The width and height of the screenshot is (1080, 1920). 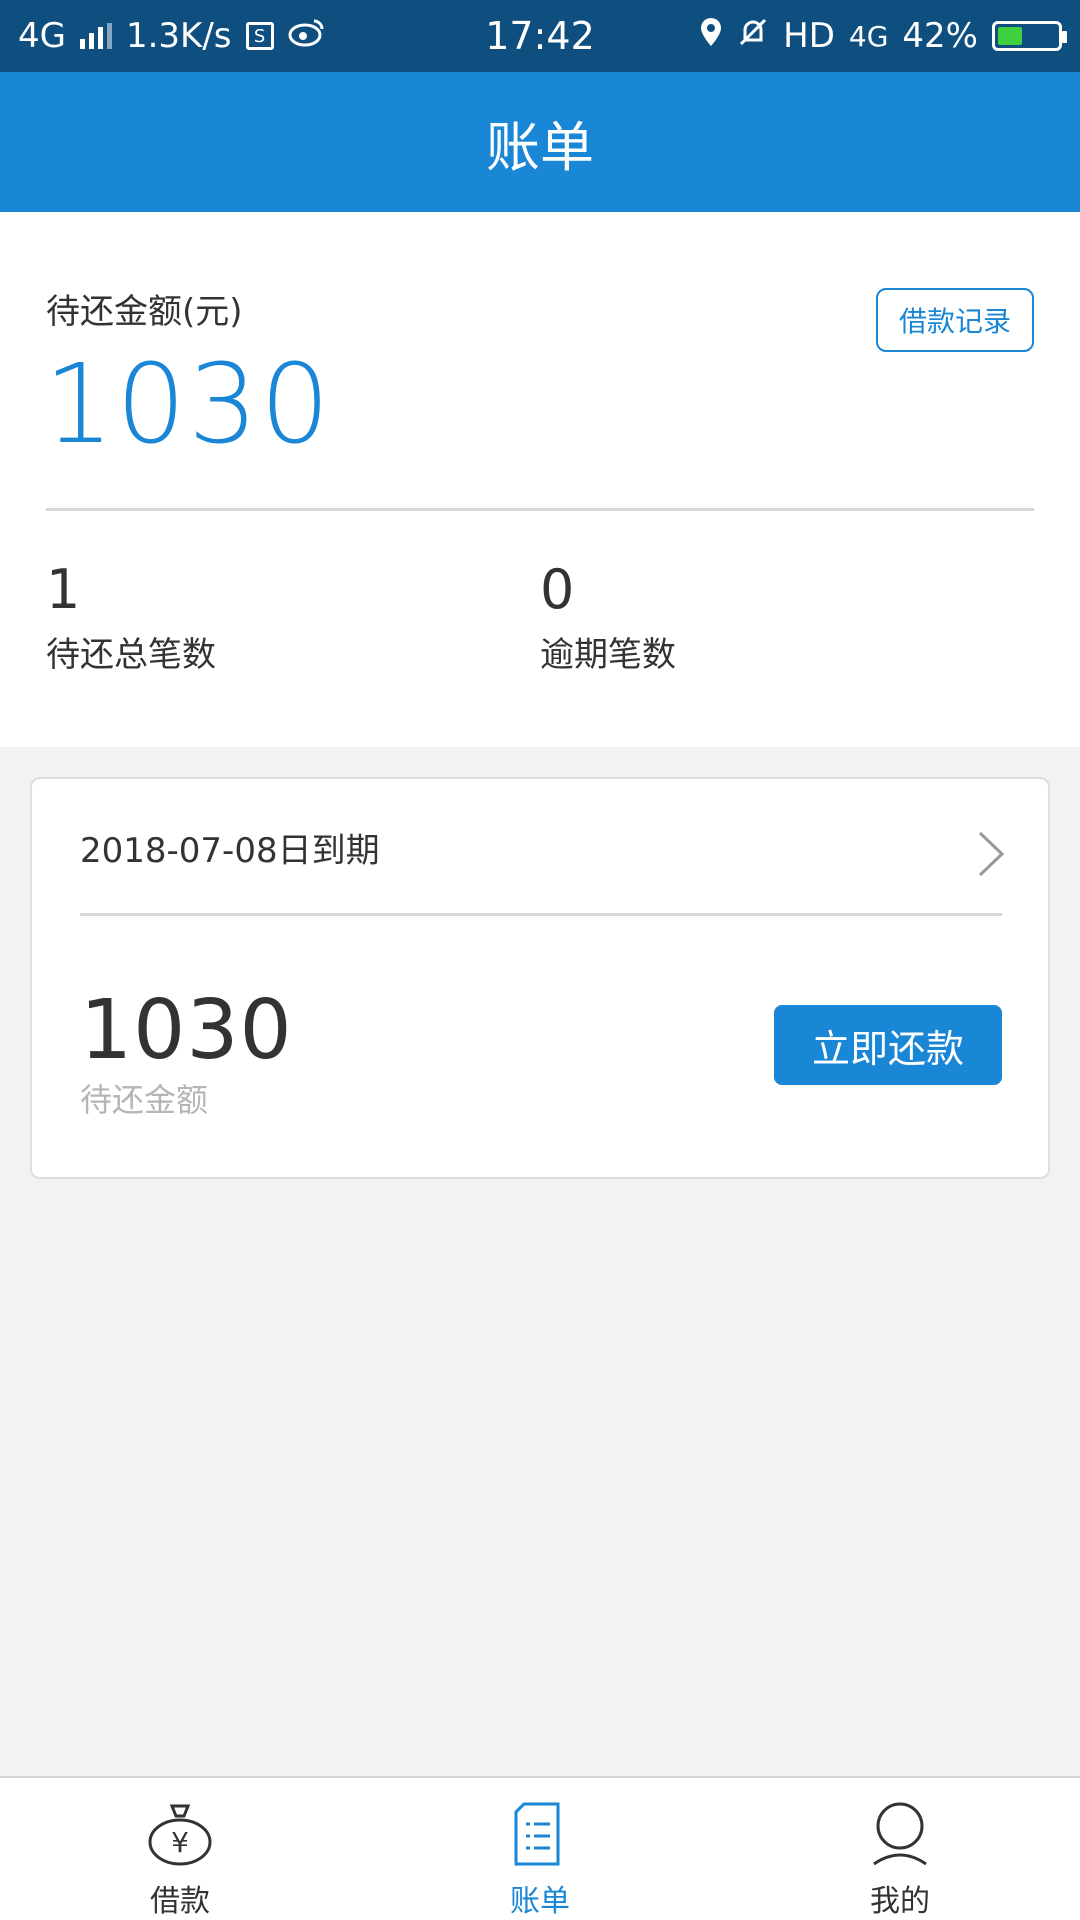 What do you see at coordinates (753, 36) in the screenshot?
I see `mute-icon` at bounding box center [753, 36].